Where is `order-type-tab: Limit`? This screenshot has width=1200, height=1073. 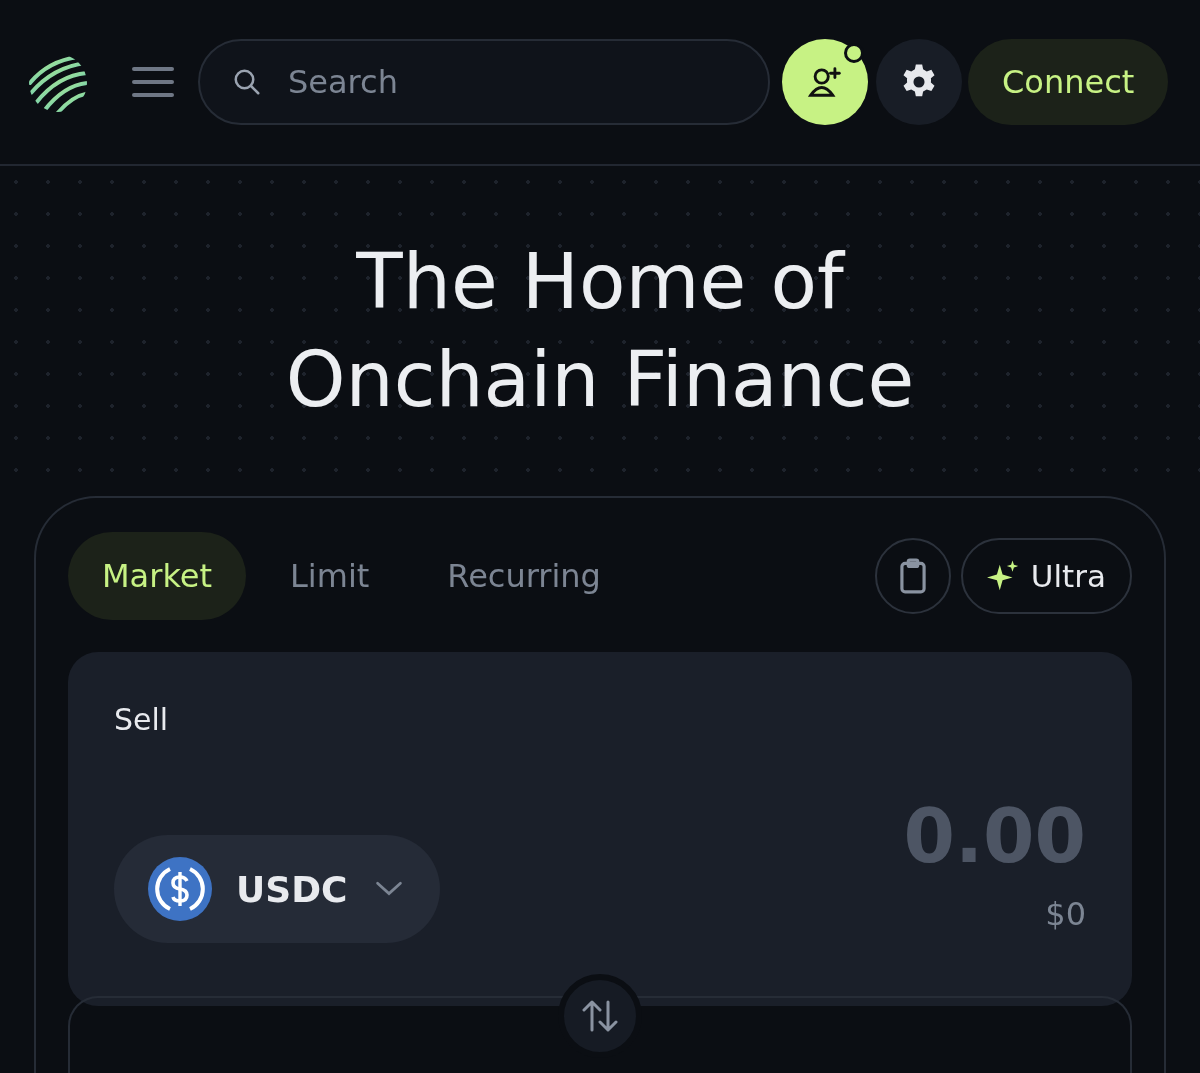 order-type-tab: Limit is located at coordinates (330, 576).